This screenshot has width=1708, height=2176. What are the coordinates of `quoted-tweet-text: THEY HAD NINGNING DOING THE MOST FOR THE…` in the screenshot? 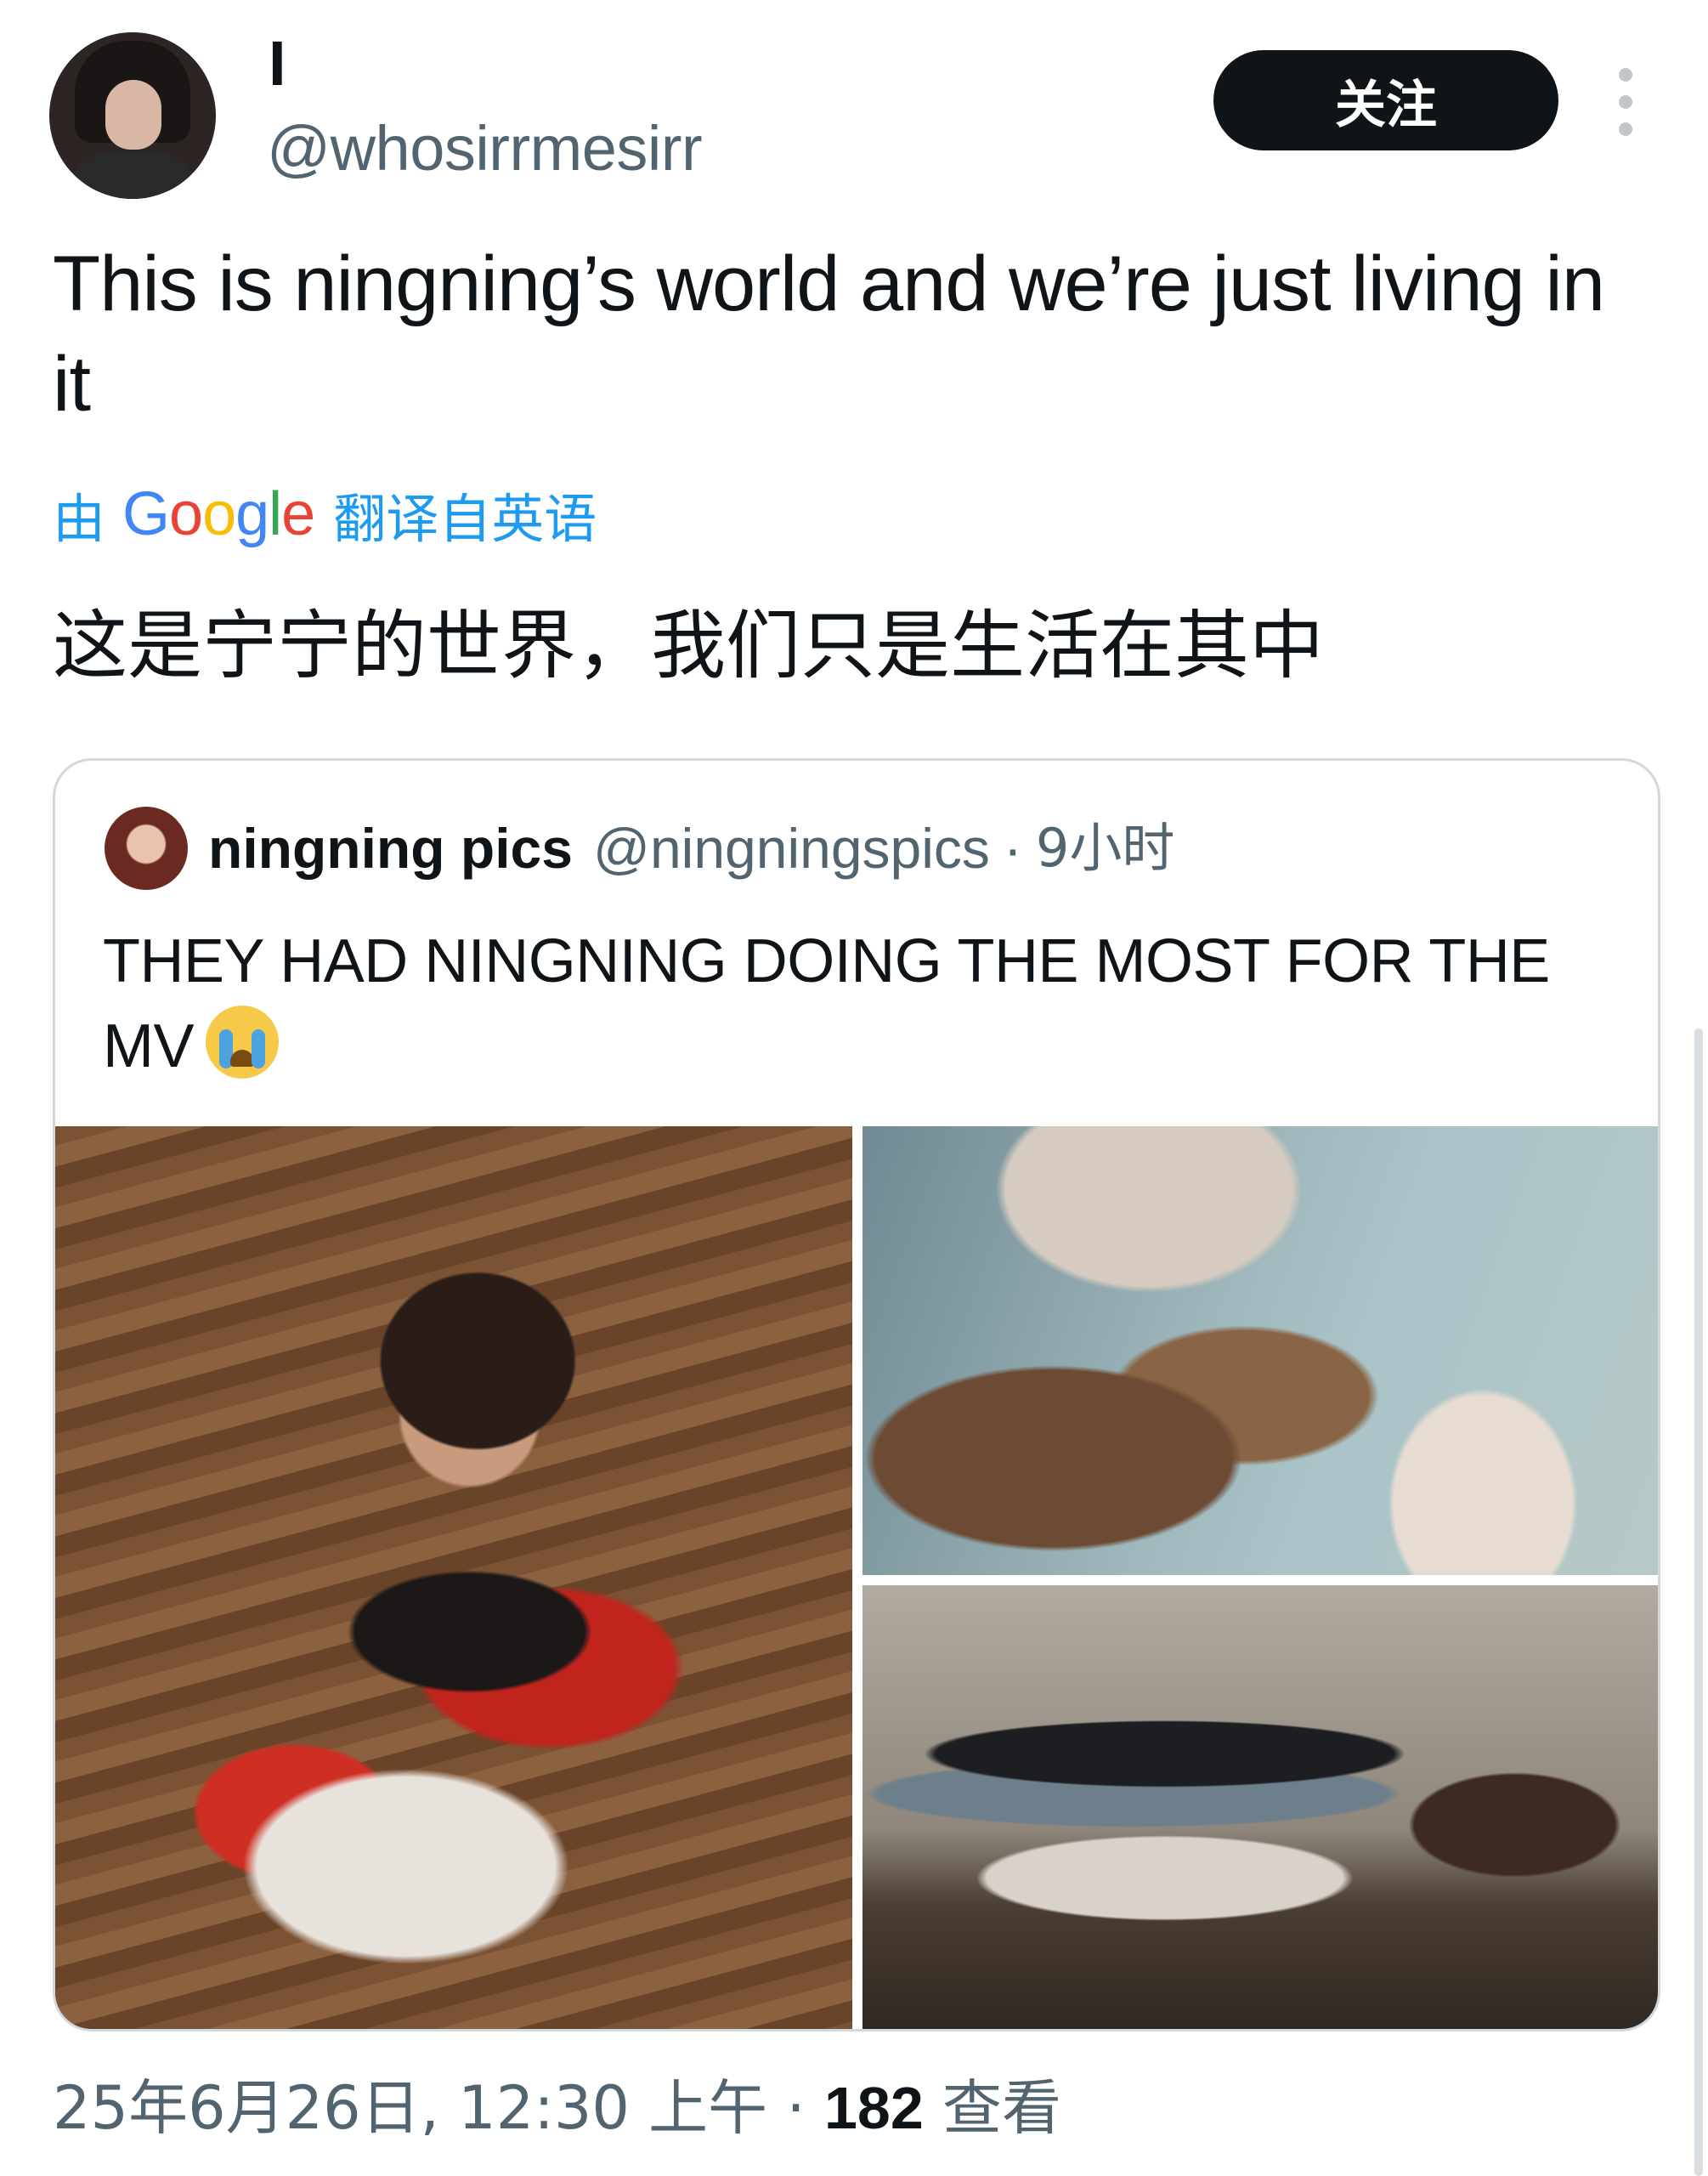 It's located at (827, 1004).